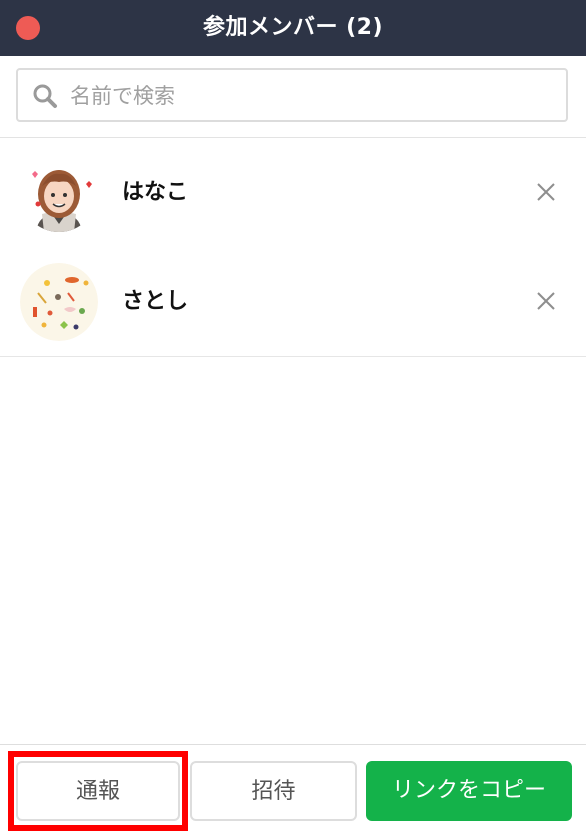 The image size is (586, 837). What do you see at coordinates (469, 791) in the screenshot?
I see `copy-link-button: リンクをコピー` at bounding box center [469, 791].